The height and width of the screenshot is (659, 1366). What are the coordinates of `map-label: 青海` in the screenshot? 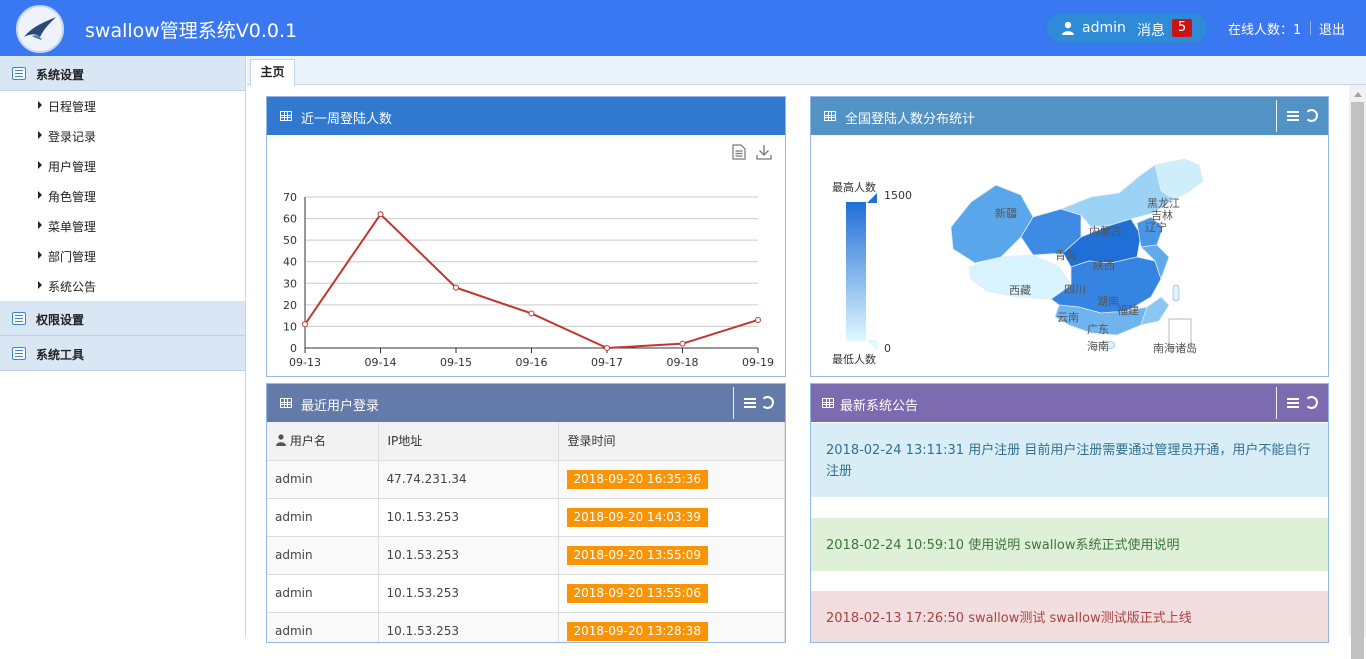 It's located at (1066, 255).